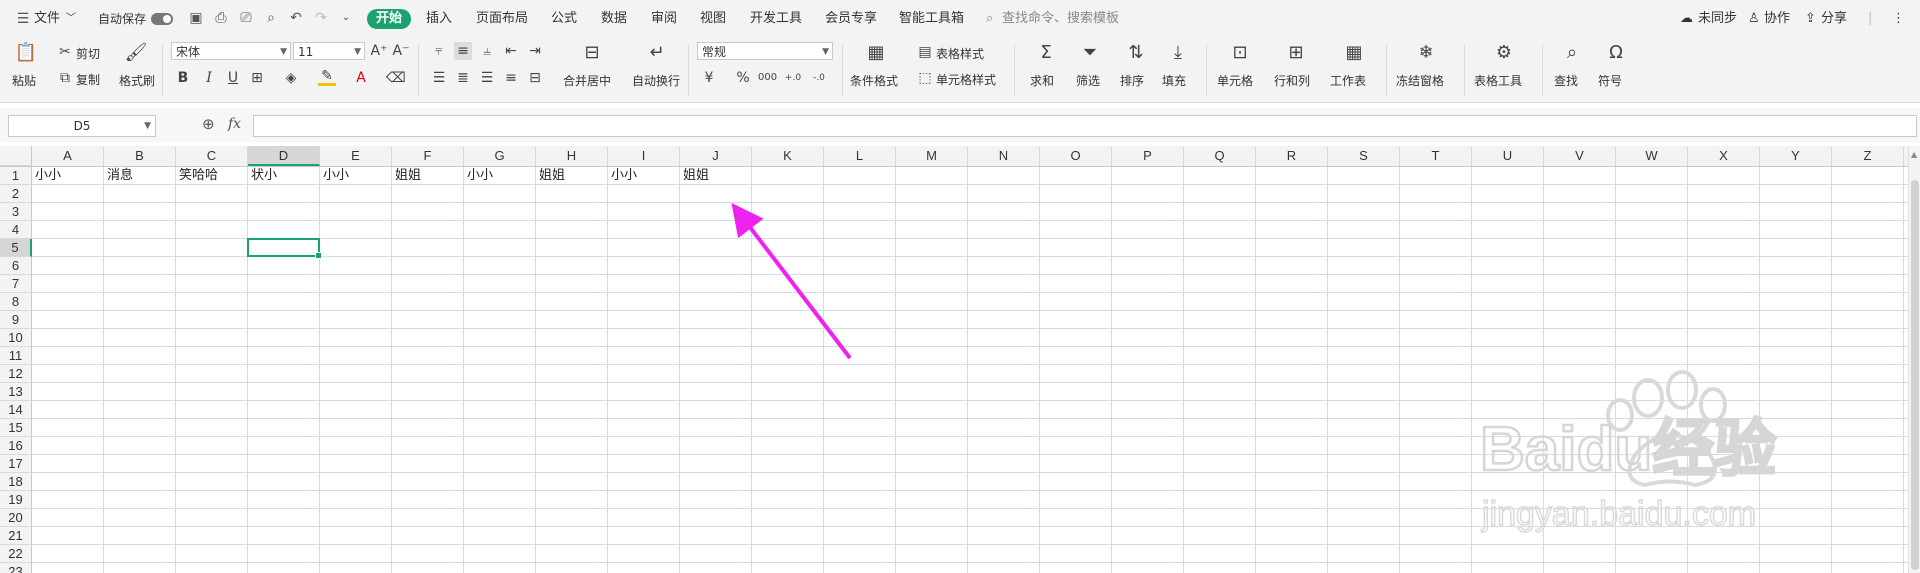 The image size is (1920, 573). I want to click on font-size-select: 11 ▼, so click(329, 51).